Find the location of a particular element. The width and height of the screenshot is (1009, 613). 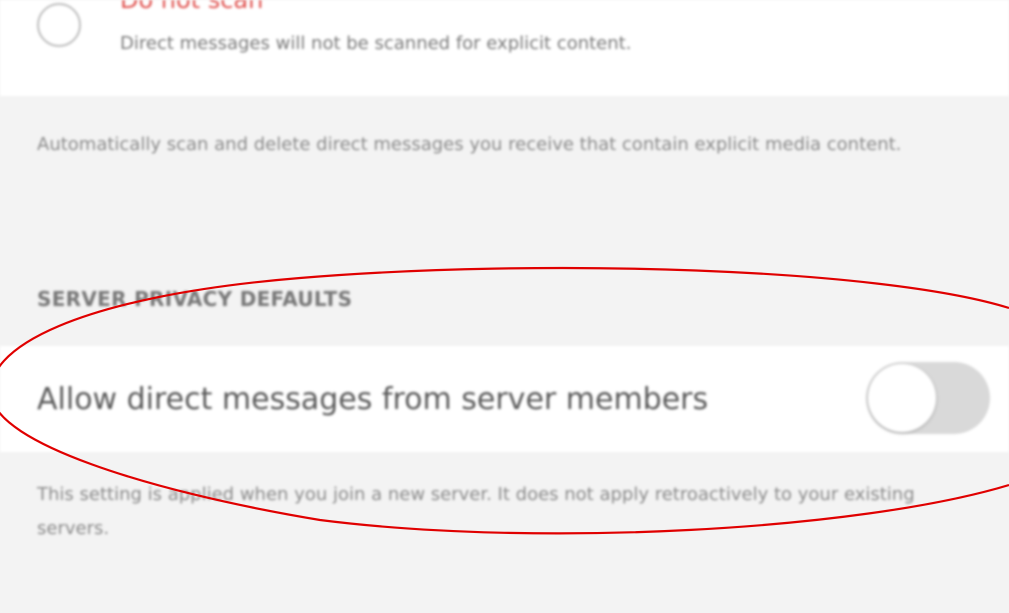

radio-button is located at coordinates (59, 25).